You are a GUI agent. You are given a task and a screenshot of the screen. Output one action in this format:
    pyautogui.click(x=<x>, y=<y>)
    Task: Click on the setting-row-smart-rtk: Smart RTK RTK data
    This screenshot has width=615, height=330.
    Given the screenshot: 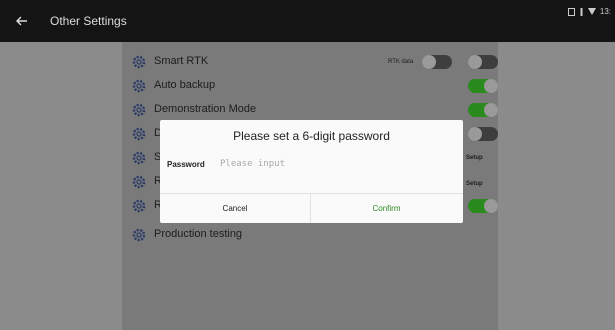 What is the action you would take?
    pyautogui.click(x=315, y=62)
    